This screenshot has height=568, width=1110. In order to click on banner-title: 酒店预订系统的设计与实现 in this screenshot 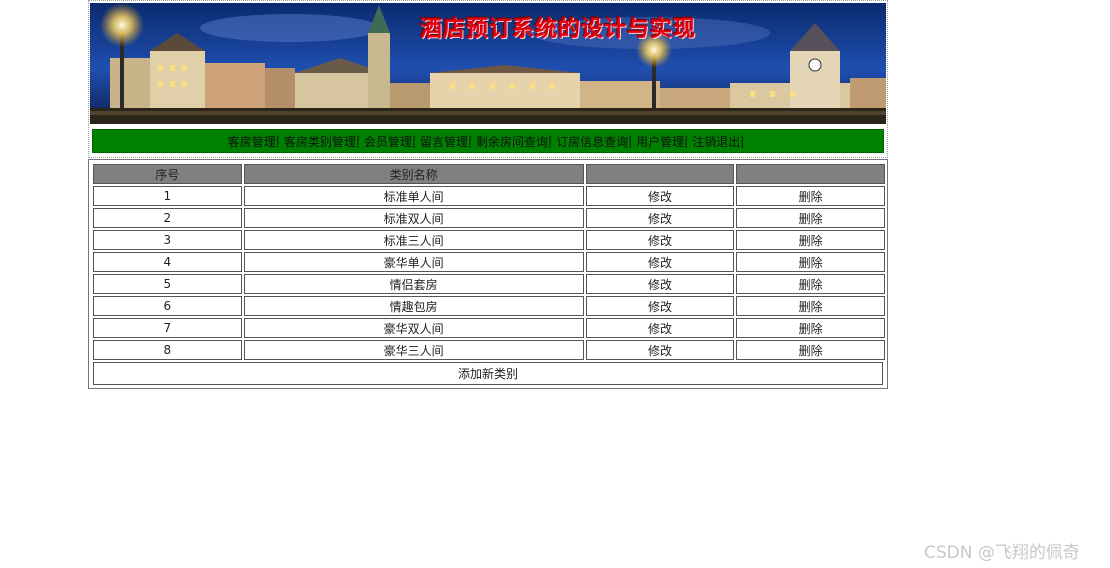, I will do `click(558, 29)`.